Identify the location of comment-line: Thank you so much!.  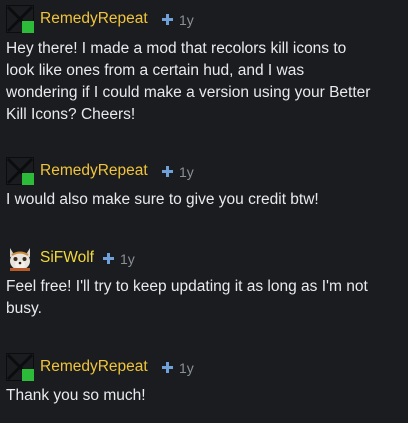
(76, 395).